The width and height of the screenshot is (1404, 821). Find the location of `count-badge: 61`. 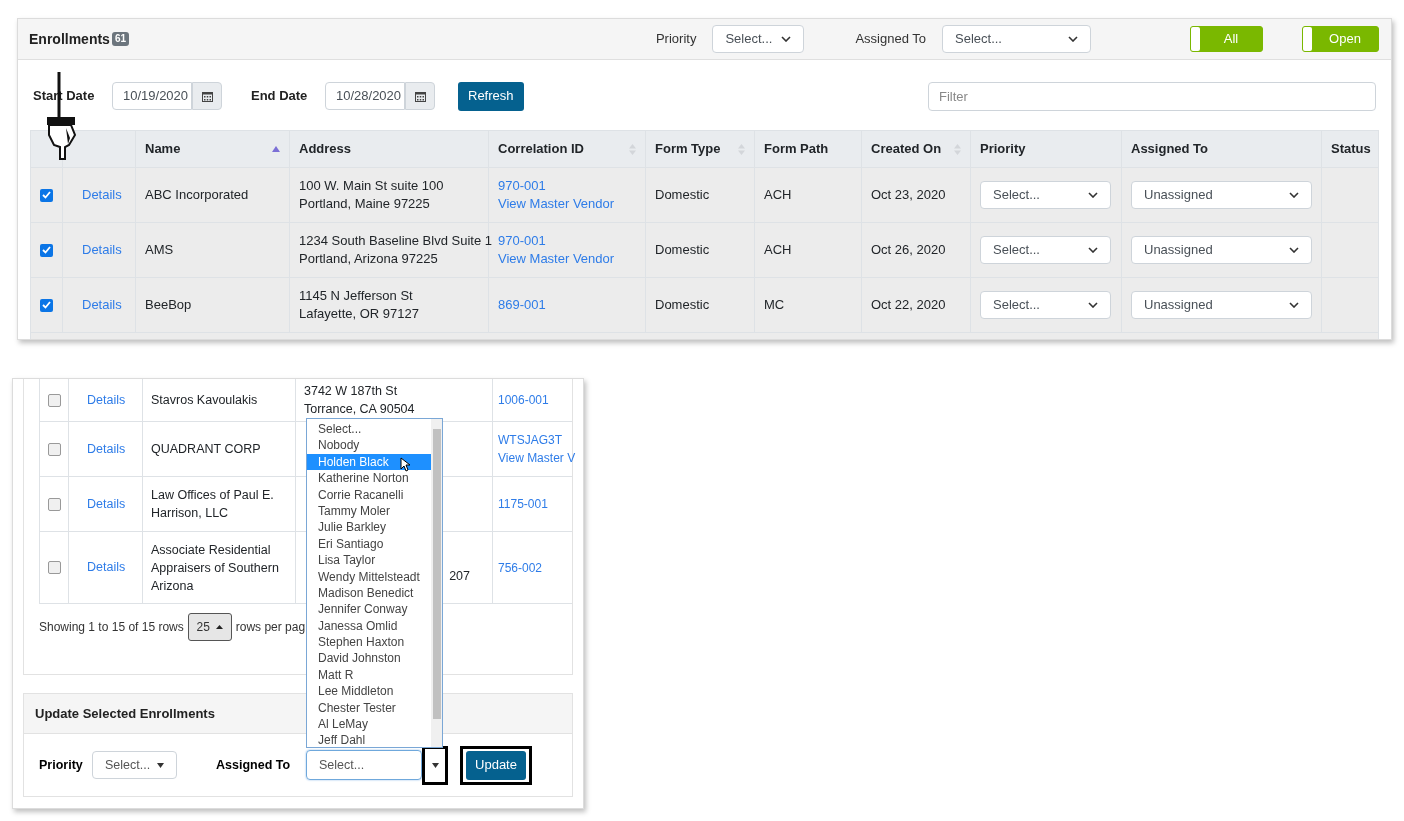

count-badge: 61 is located at coordinates (120, 39).